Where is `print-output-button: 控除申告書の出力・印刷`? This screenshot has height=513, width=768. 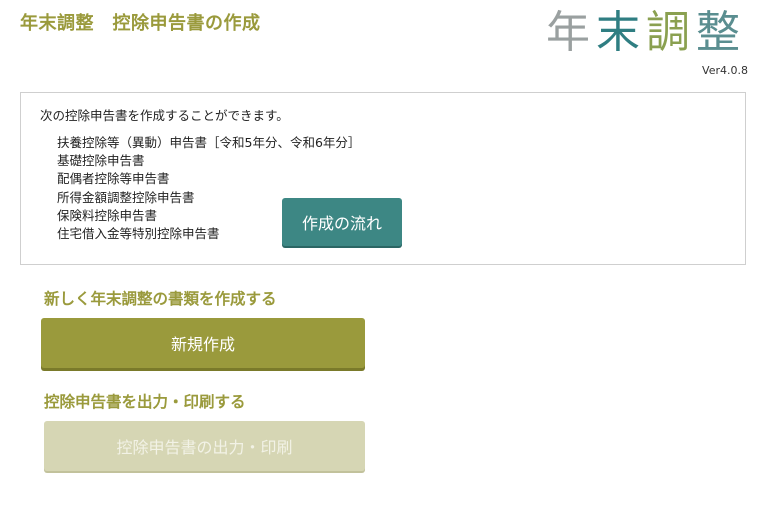 print-output-button: 控除申告書の出力・印刷 is located at coordinates (204, 446).